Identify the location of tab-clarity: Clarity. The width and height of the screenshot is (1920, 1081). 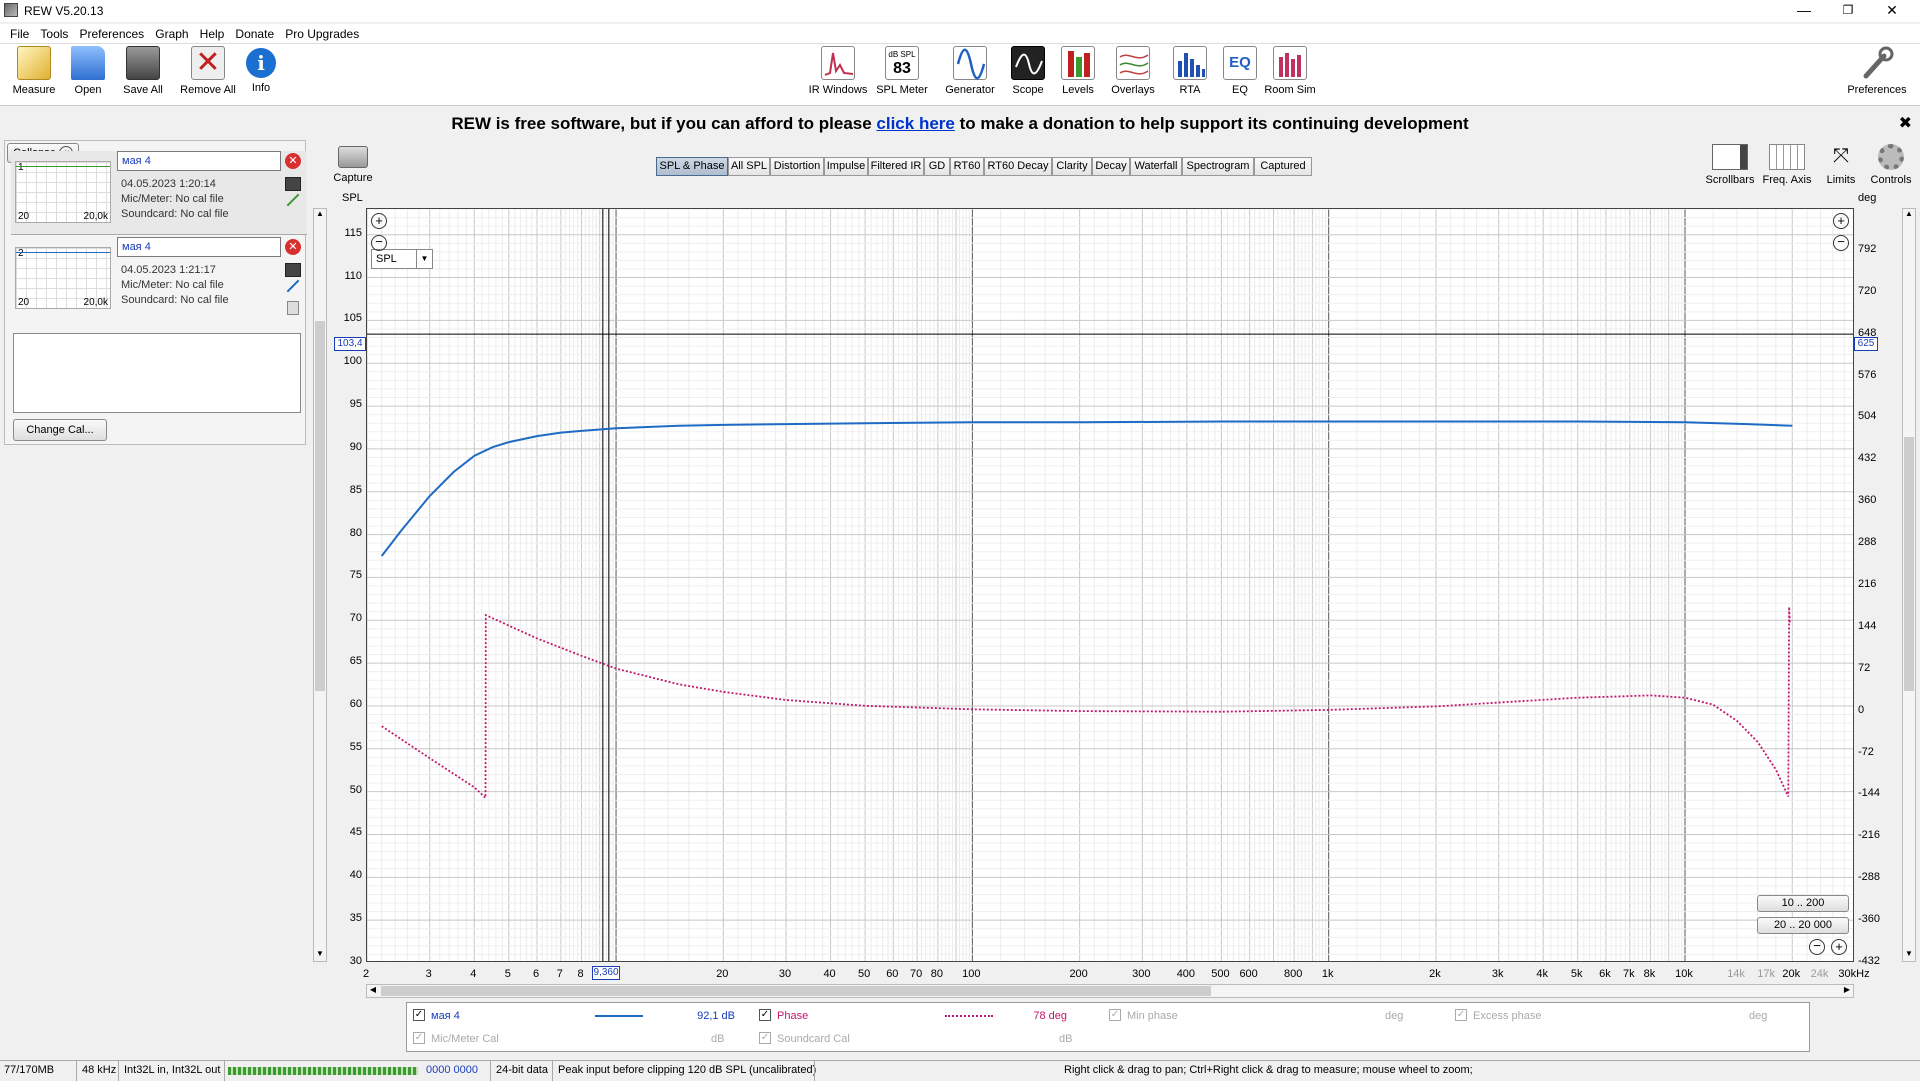
(1072, 166).